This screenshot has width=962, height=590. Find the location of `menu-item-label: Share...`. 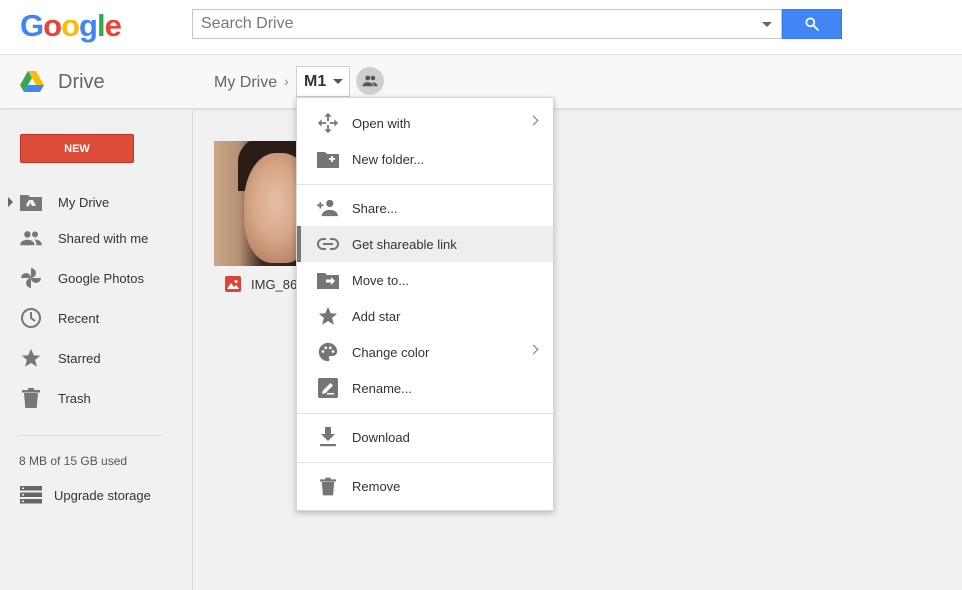

menu-item-label: Share... is located at coordinates (375, 208).